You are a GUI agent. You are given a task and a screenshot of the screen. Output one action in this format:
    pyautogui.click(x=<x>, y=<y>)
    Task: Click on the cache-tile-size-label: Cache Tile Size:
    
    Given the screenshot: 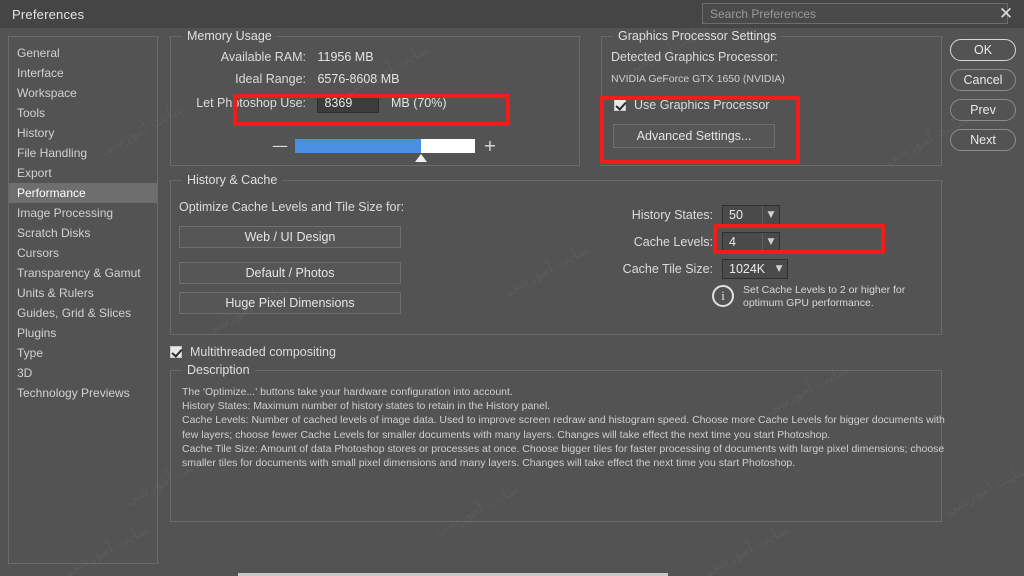 What is the action you would take?
    pyautogui.click(x=667, y=269)
    